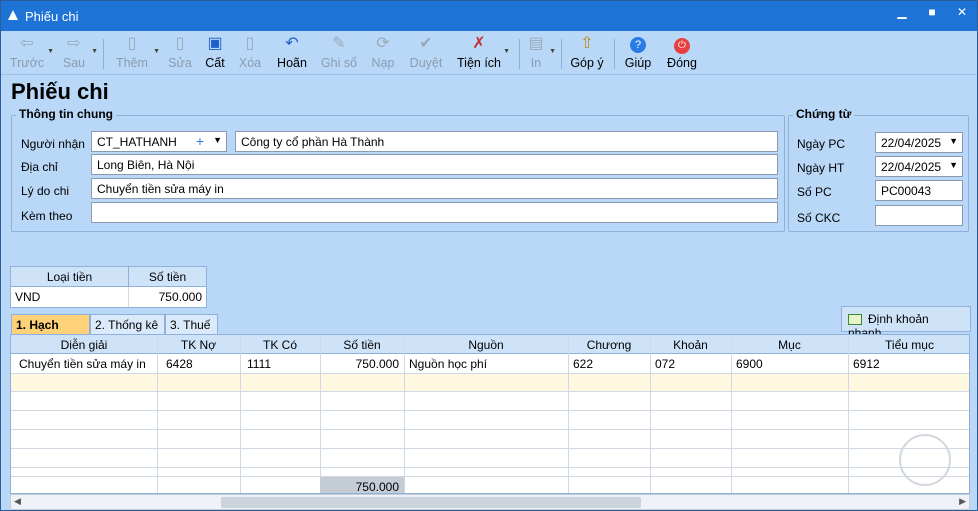 This screenshot has height=511, width=978. I want to click on horizontal-scrollbar: ◀ ▶, so click(490, 502).